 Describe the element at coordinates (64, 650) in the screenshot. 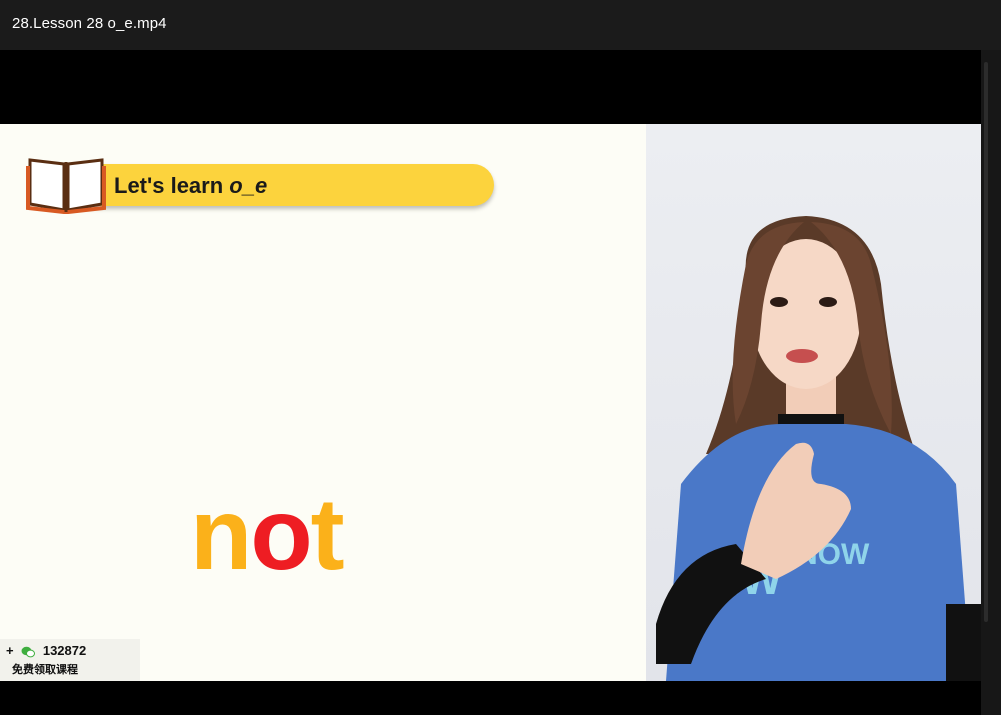

I see `promo-number: 132872` at that location.